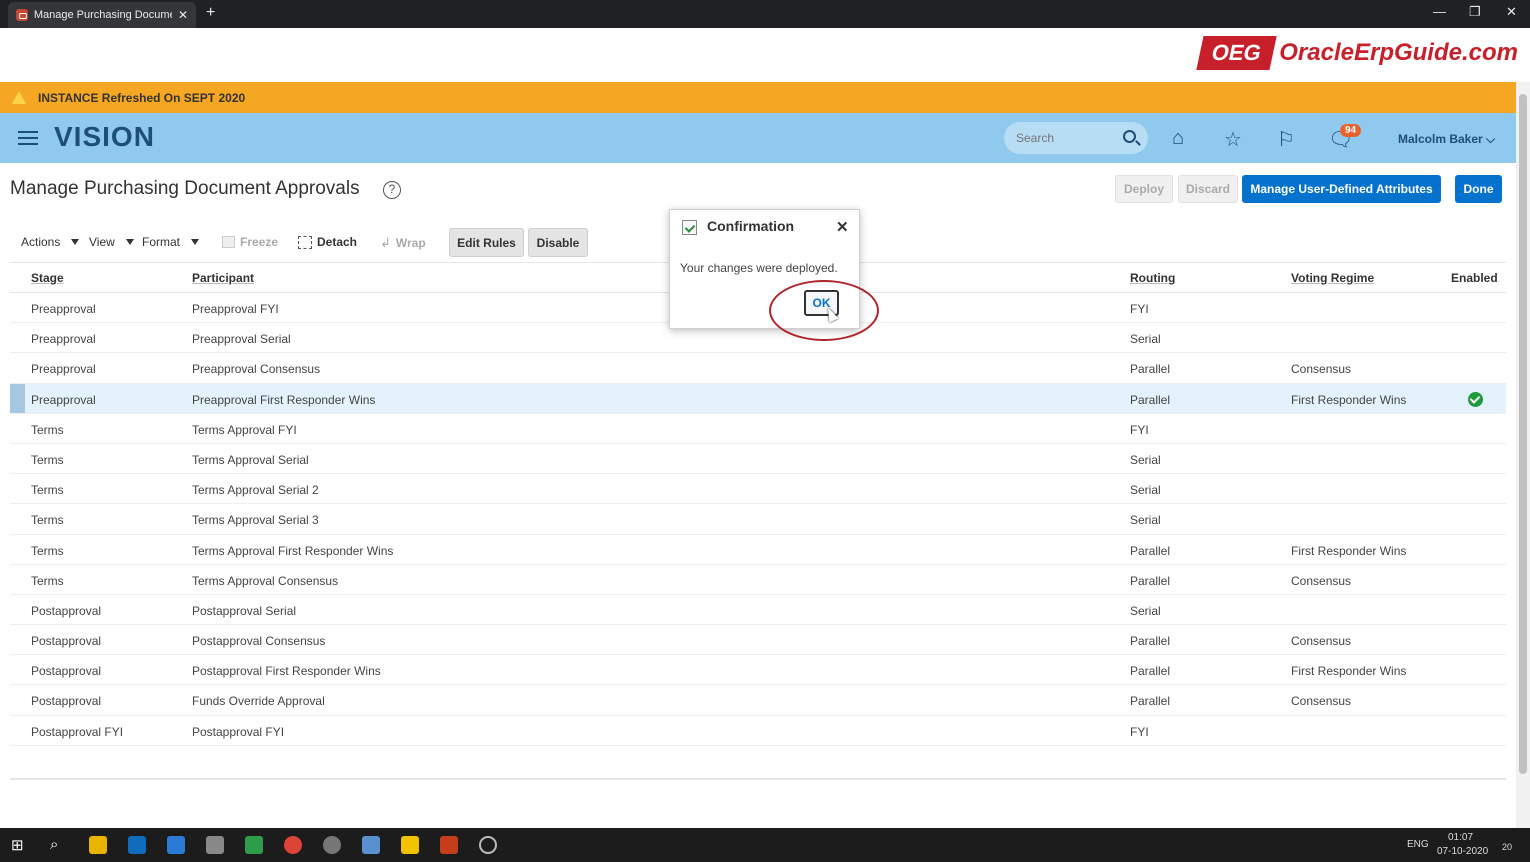 This screenshot has height=862, width=1530. Describe the element at coordinates (1440, 139) in the screenshot. I see `user-name: Malcolm Baker` at that location.